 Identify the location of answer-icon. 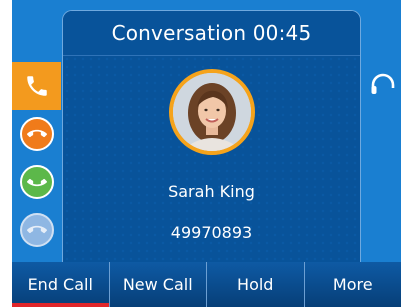
(36, 182).